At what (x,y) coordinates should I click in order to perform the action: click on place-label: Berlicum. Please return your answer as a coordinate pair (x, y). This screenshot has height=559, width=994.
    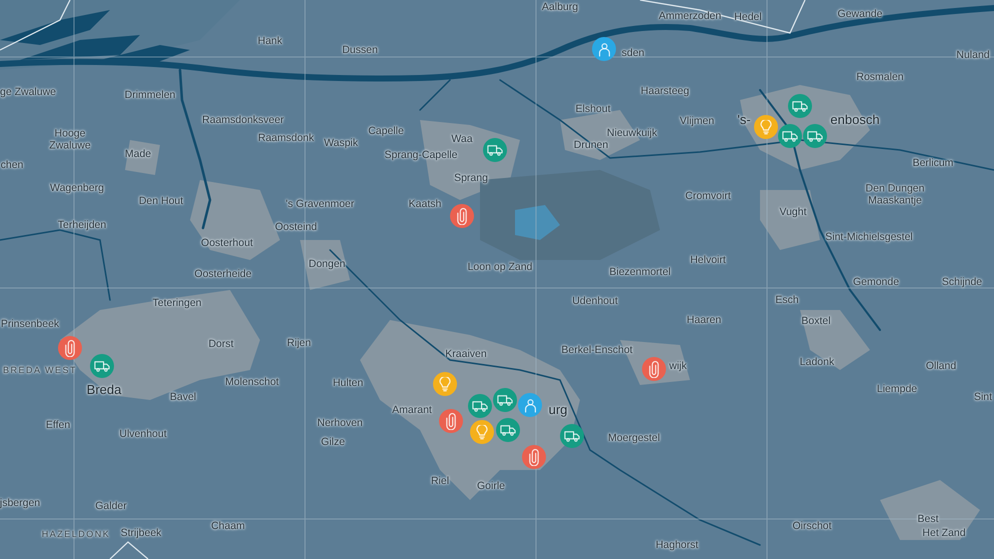
    Looking at the image, I should click on (933, 164).